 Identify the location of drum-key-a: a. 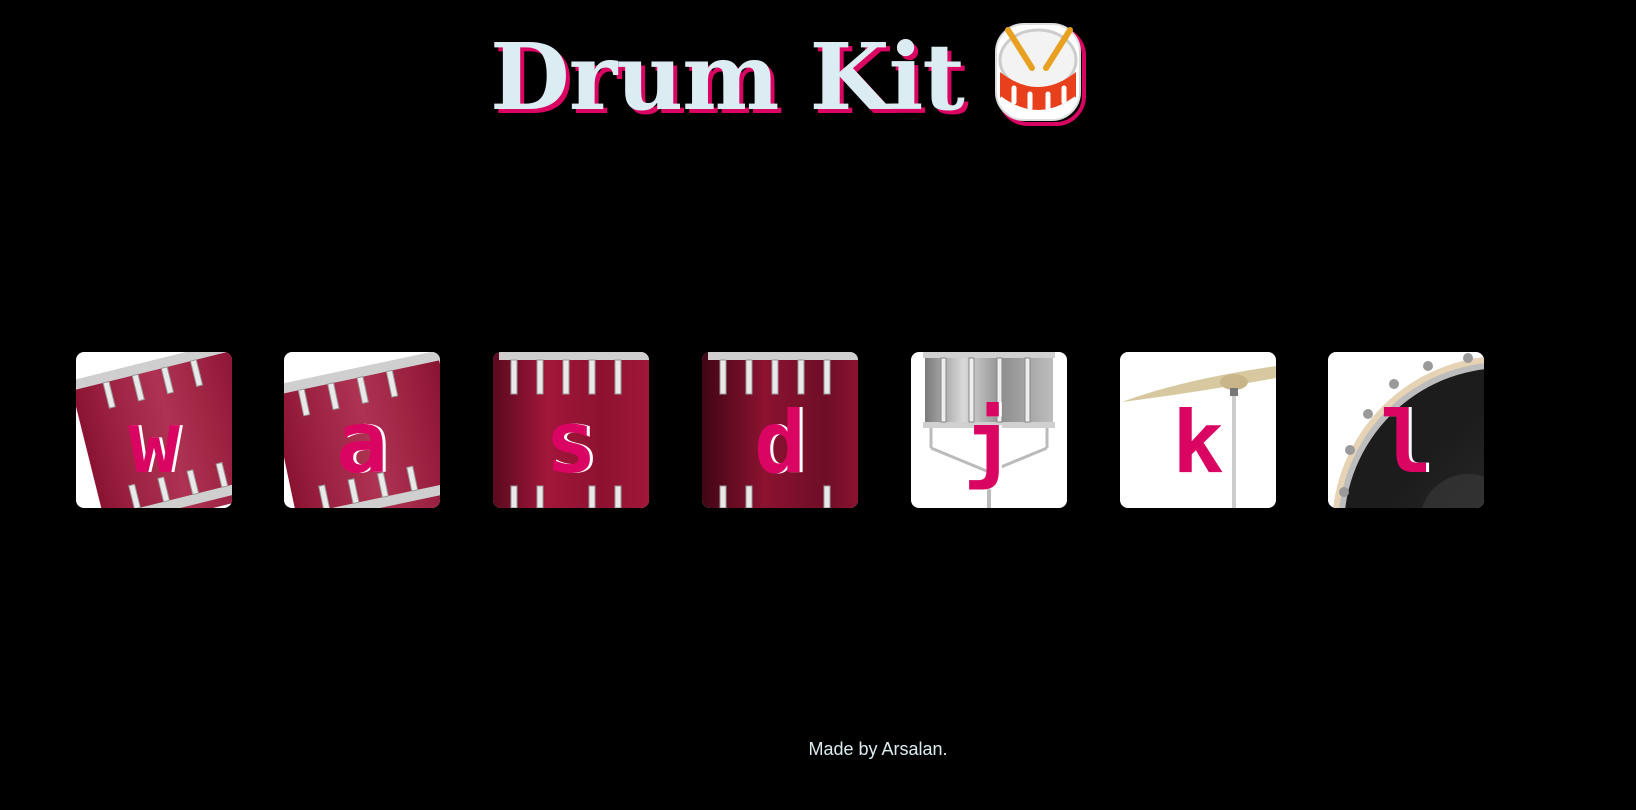
(362, 430).